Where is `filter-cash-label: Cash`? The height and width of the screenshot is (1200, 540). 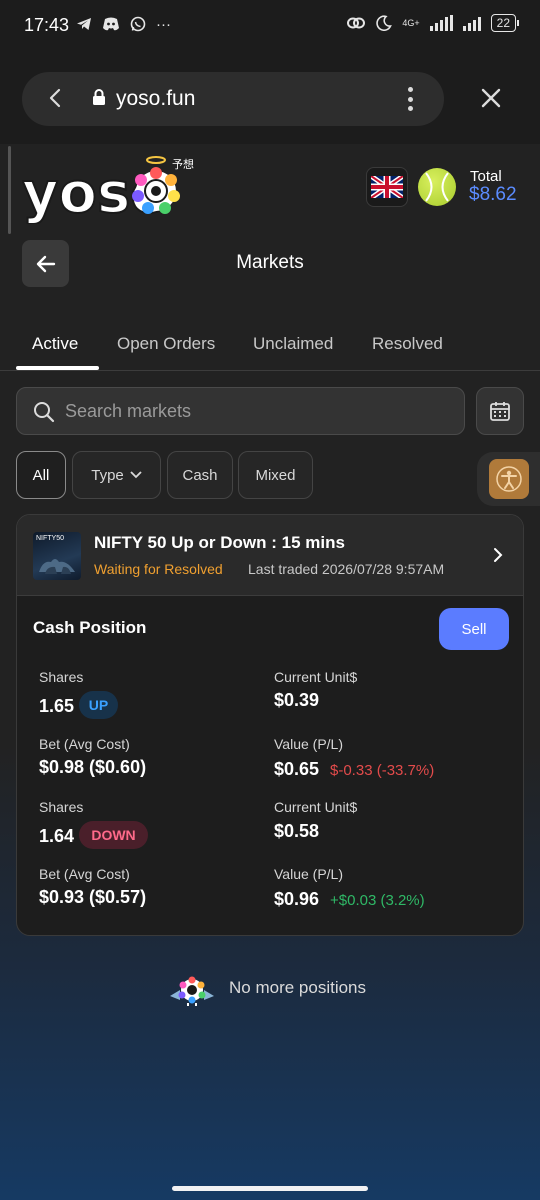 filter-cash-label: Cash is located at coordinates (200, 475).